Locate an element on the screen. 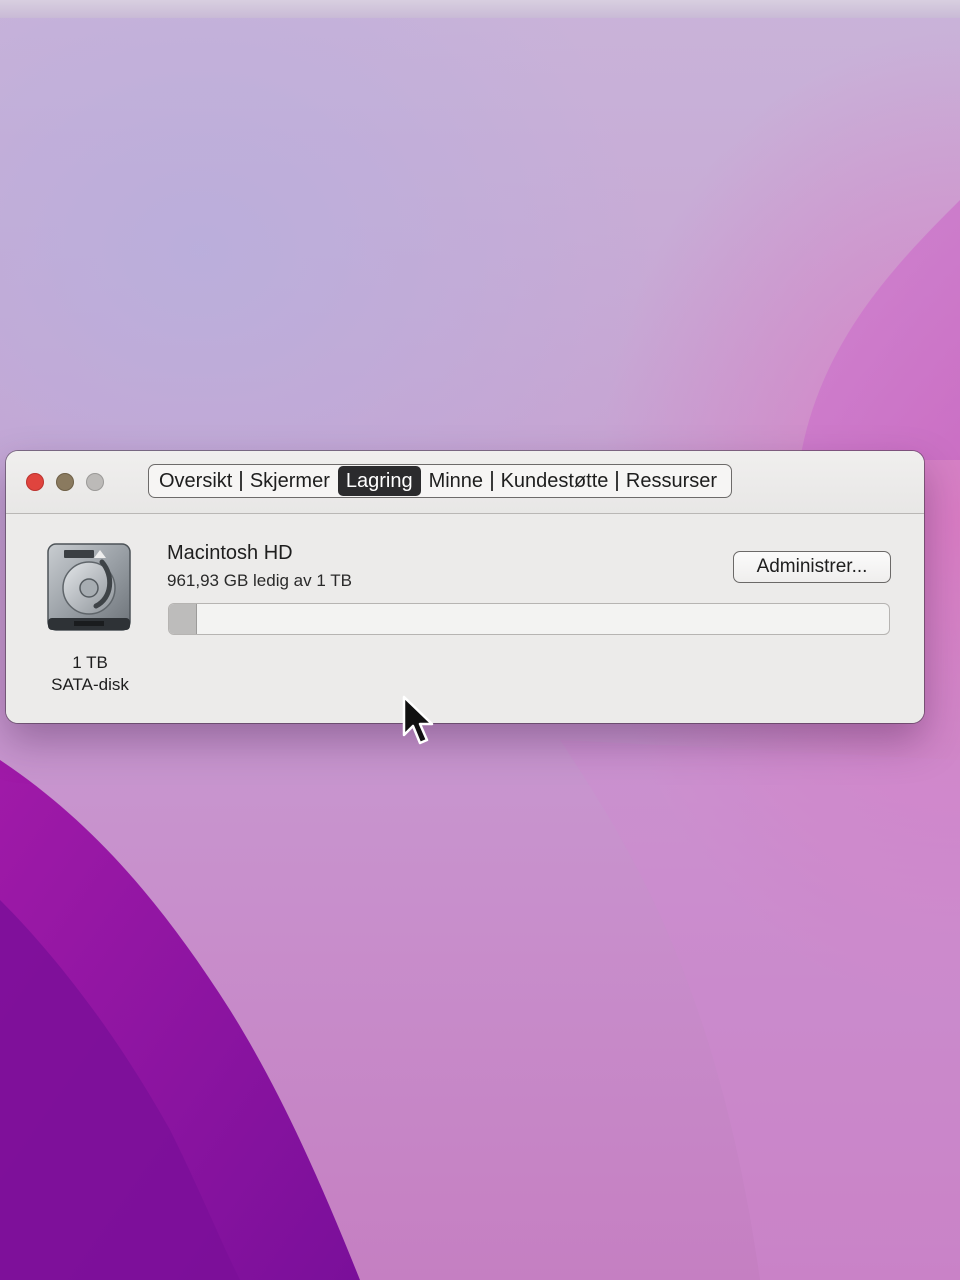 The height and width of the screenshot is (1280, 960). storage-usage-fill is located at coordinates (183, 619).